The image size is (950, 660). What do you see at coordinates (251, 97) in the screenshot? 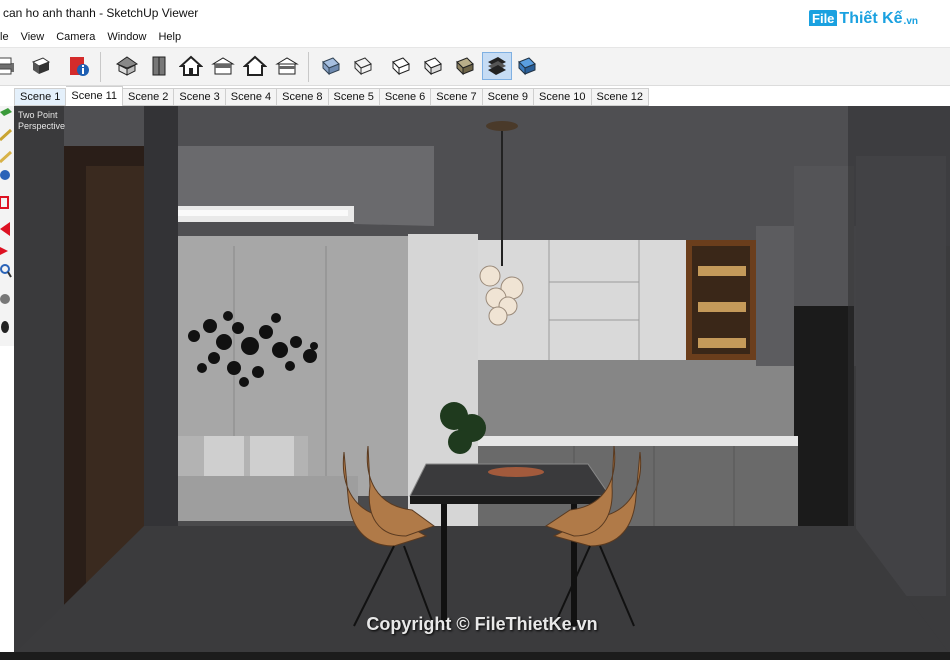
I see `tab-scene-4: Scene 4` at bounding box center [251, 97].